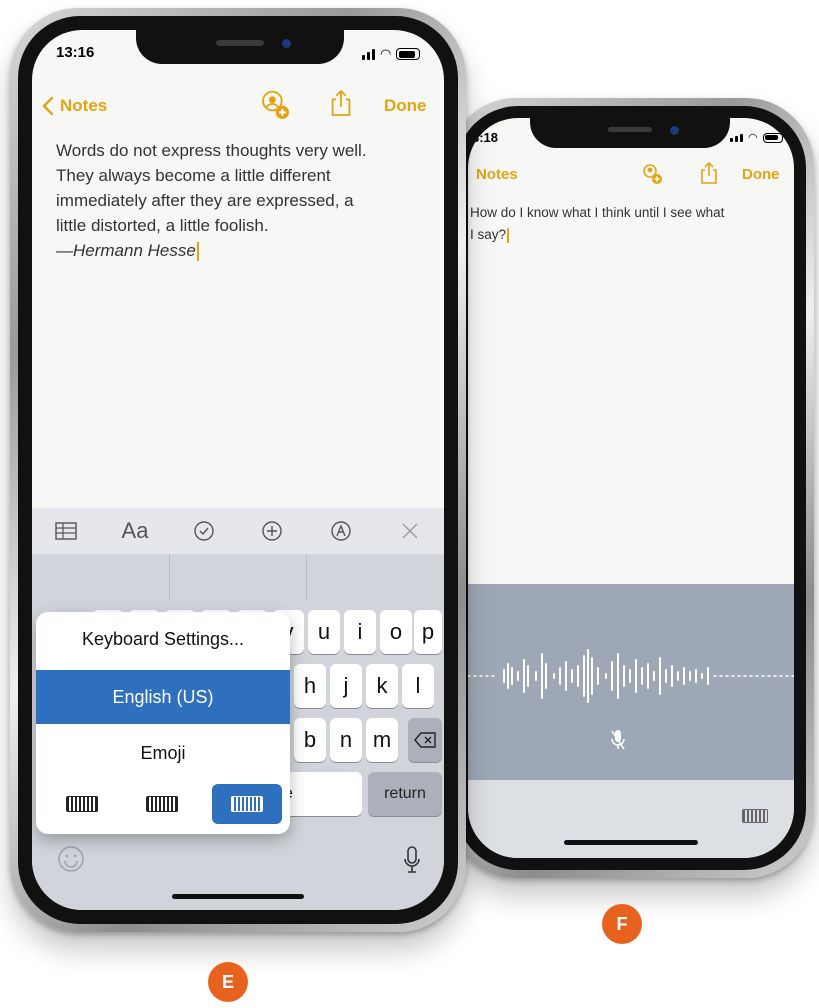  What do you see at coordinates (211, 150) in the screenshot?
I see `note-line: Words do not express thoughts very well.` at bounding box center [211, 150].